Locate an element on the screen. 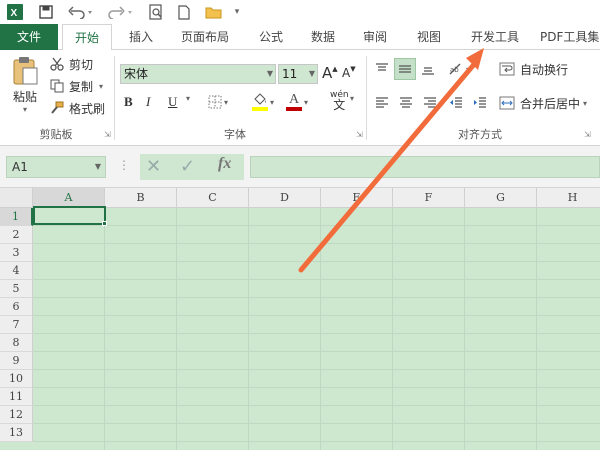 This screenshot has width=600, height=450. confirm-entry-icon: ✓ is located at coordinates (187, 166).